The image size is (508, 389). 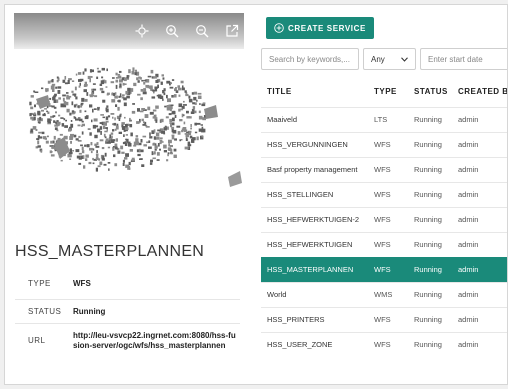 What do you see at coordinates (314, 244) in the screenshot?
I see `cell-title: HSS_HEFWERKTUIGEN` at bounding box center [314, 244].